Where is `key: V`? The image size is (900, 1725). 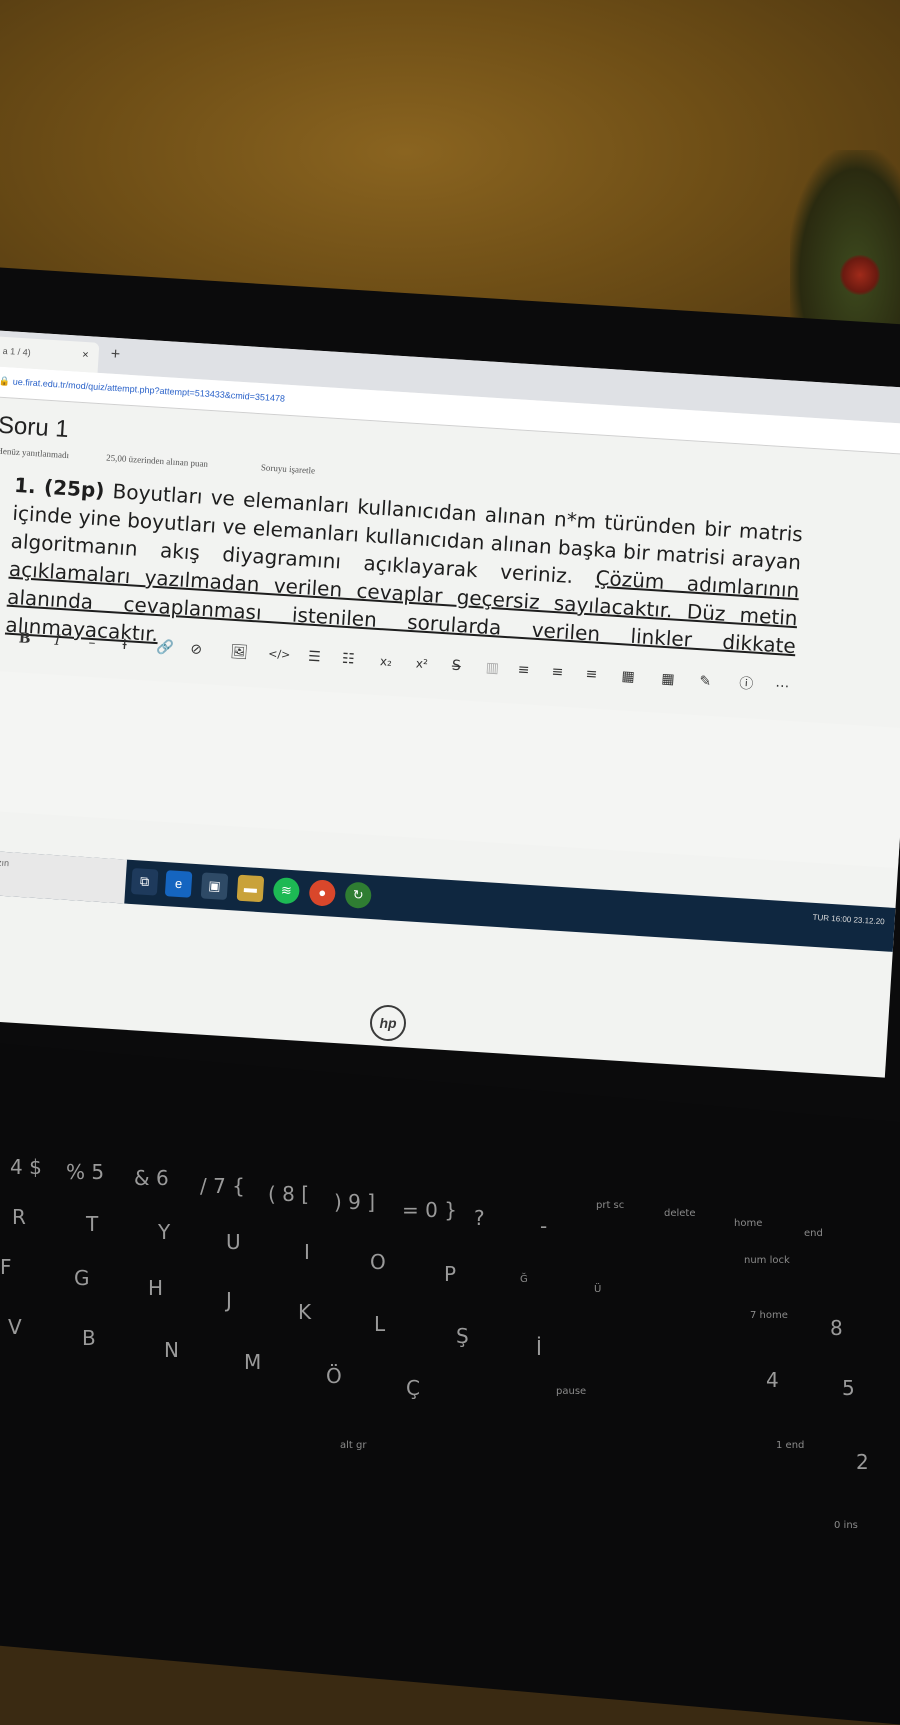
key: V is located at coordinates (15, 1327).